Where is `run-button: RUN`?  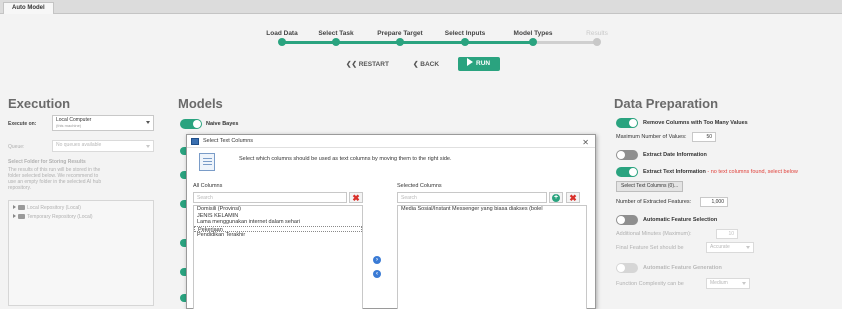 run-button: RUN is located at coordinates (479, 64).